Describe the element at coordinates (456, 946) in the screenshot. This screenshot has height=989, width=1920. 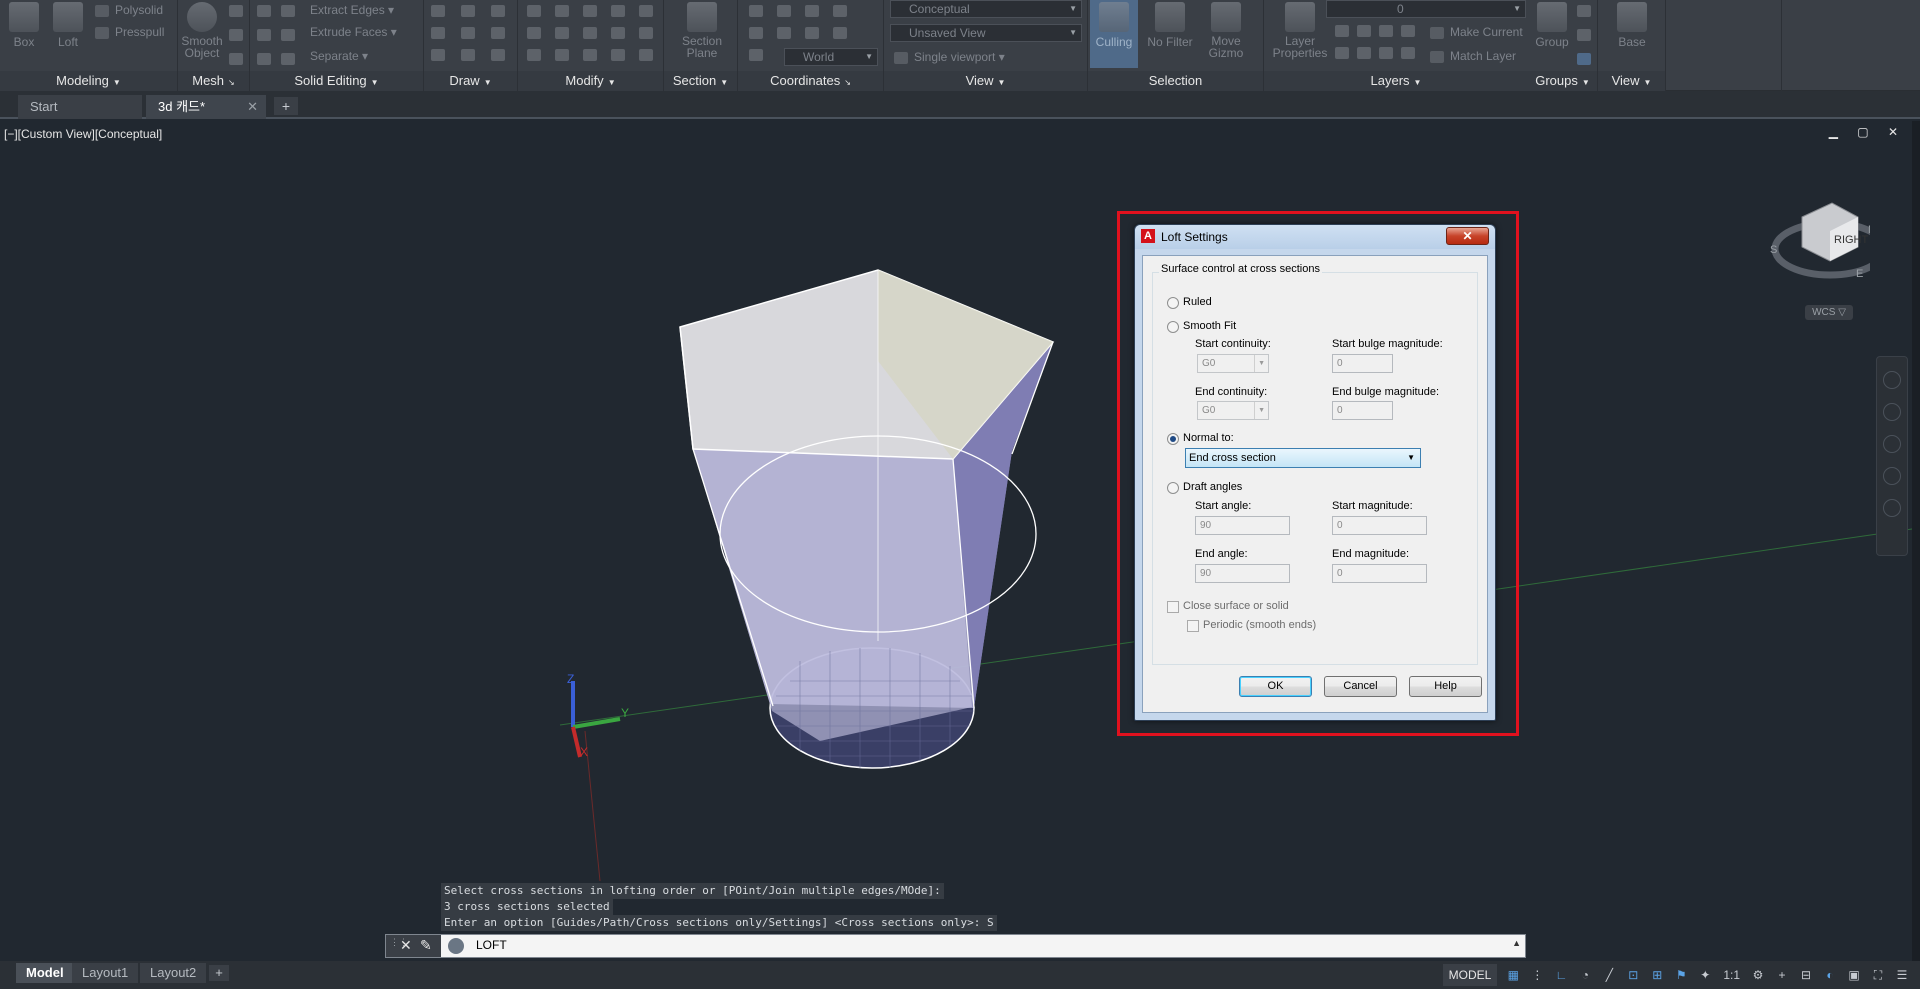
I see `recent-commands-icon` at that location.